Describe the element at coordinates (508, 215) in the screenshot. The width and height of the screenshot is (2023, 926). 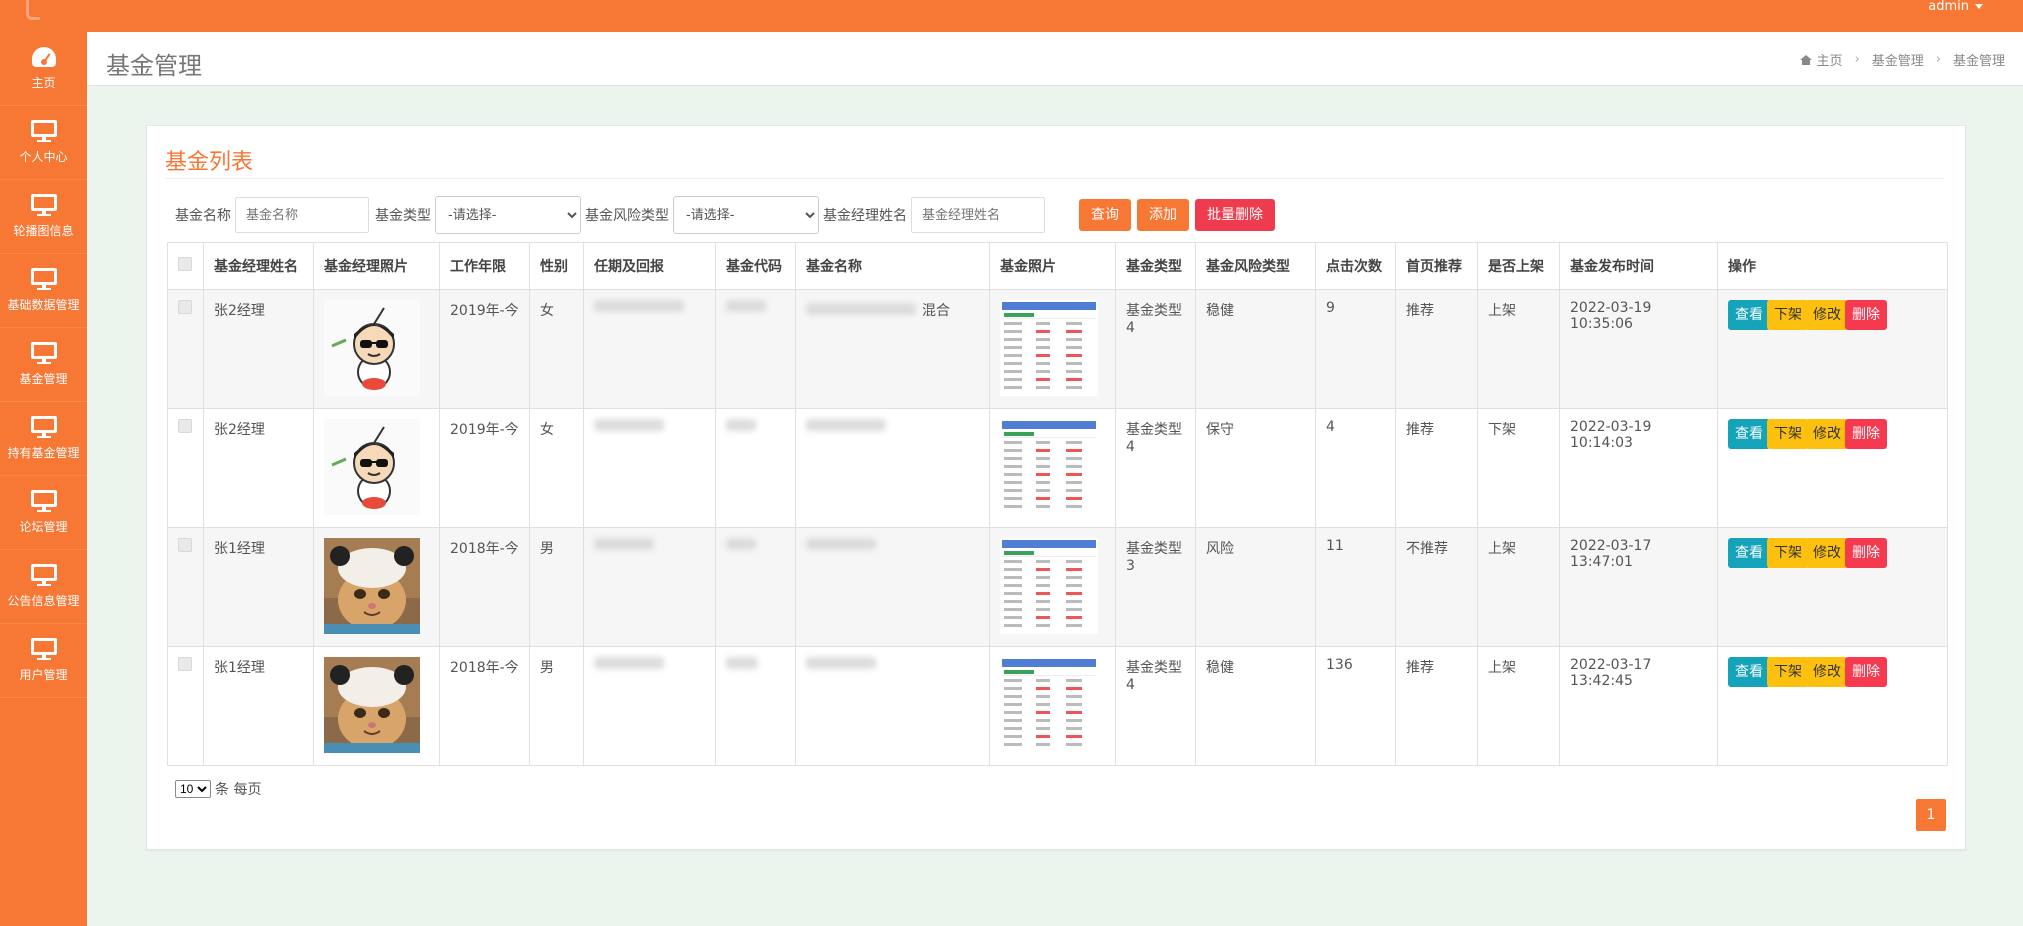
I see `fund-type-select: -请选择-` at that location.